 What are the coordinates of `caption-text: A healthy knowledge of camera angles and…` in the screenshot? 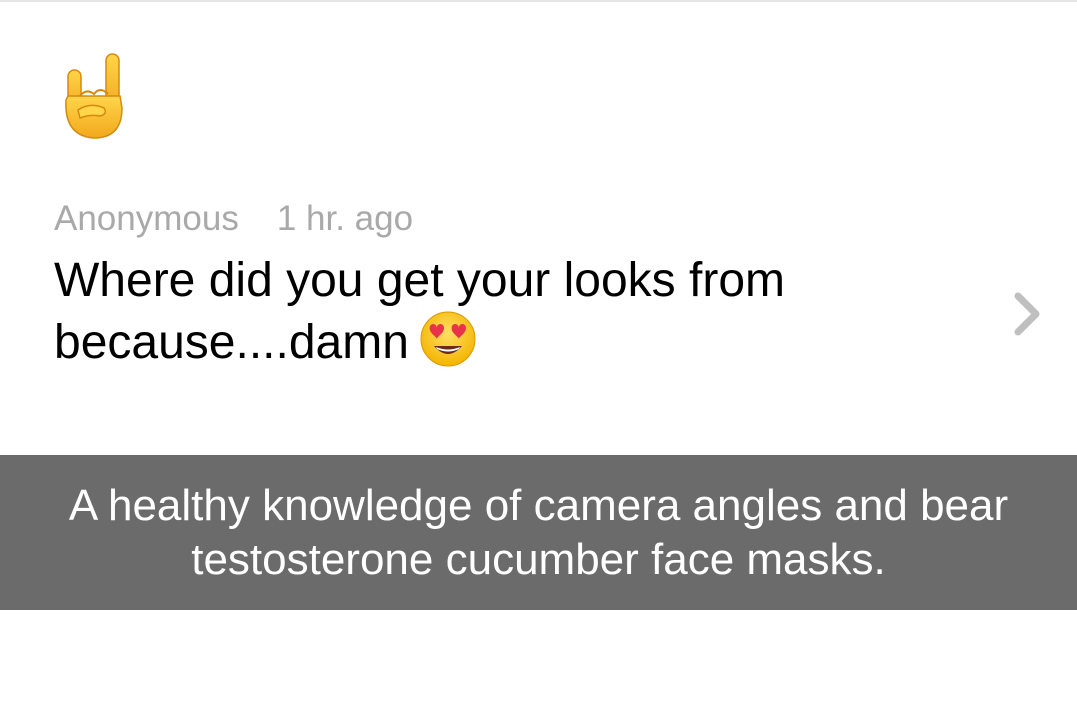 It's located at (538, 533).